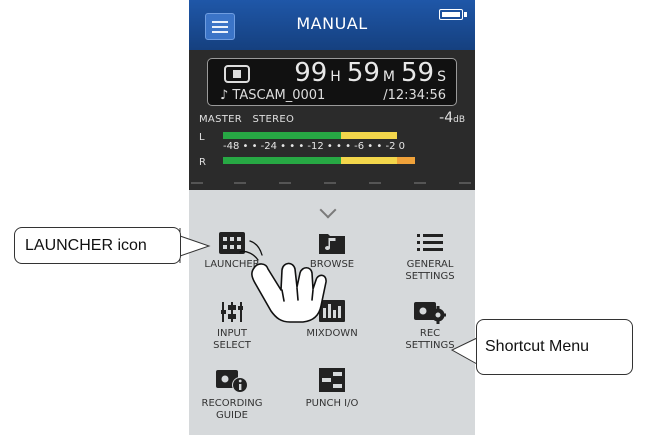 Image resolution: width=651 pixels, height=435 pixels. I want to click on launcher-item: LAUNCHER, so click(232, 260).